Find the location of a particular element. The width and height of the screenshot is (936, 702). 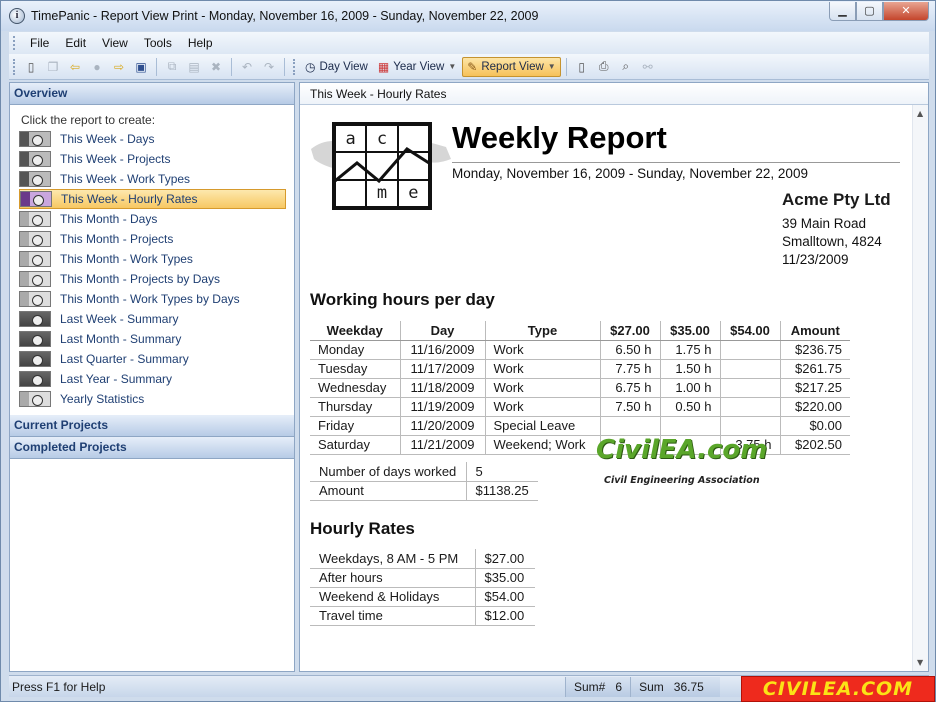

company-name: Acme Pty Ltd is located at coordinates (836, 199).